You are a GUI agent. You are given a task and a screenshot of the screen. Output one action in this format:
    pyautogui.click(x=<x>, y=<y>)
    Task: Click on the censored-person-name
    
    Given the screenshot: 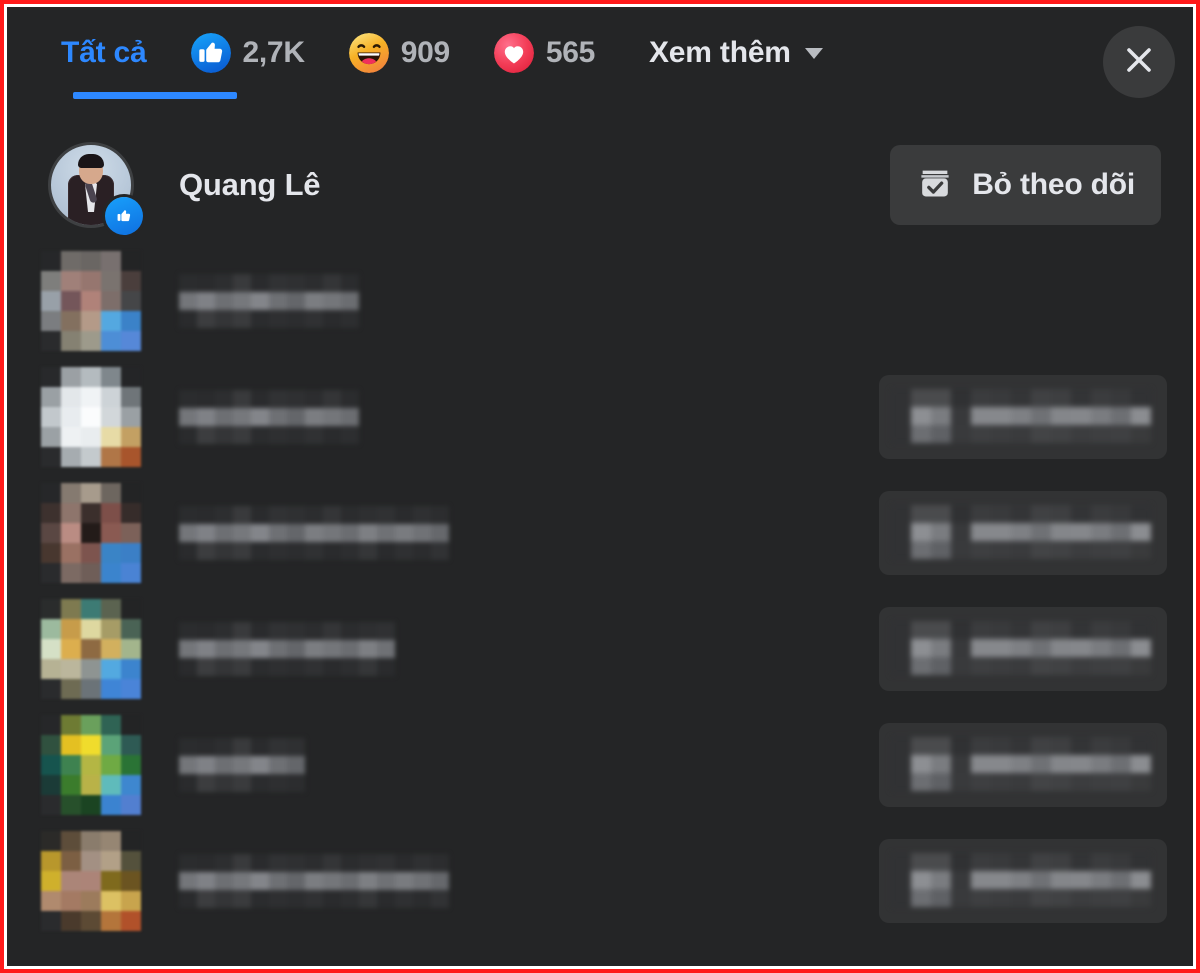 What is the action you would take?
    pyautogui.click(x=671, y=301)
    